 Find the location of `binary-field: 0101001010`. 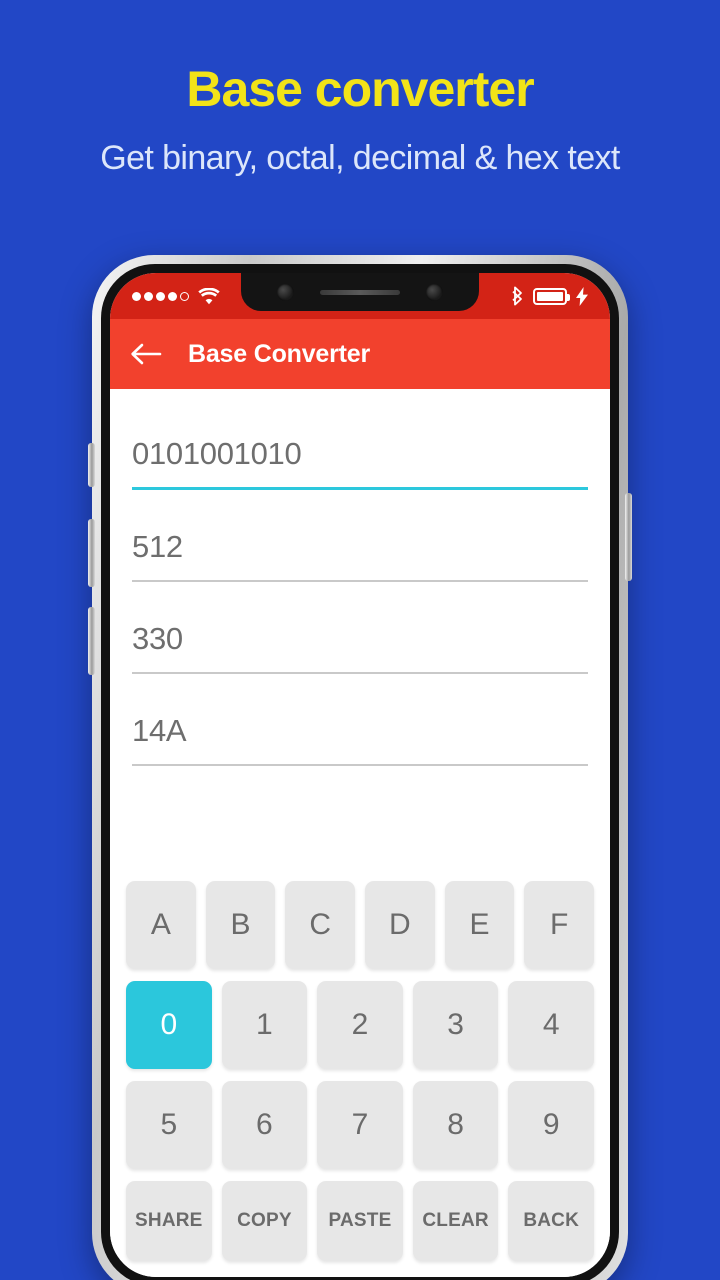

binary-field: 0101001010 is located at coordinates (360, 457).